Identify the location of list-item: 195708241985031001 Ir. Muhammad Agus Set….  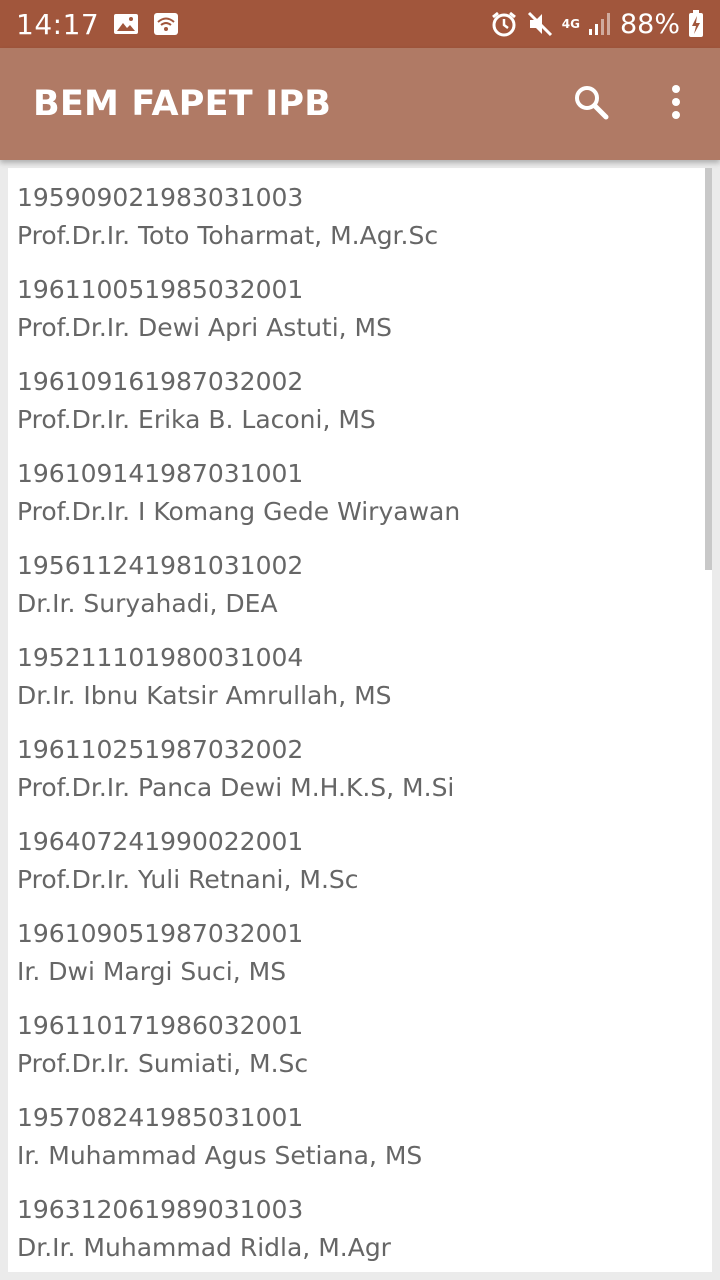
(360, 1134).